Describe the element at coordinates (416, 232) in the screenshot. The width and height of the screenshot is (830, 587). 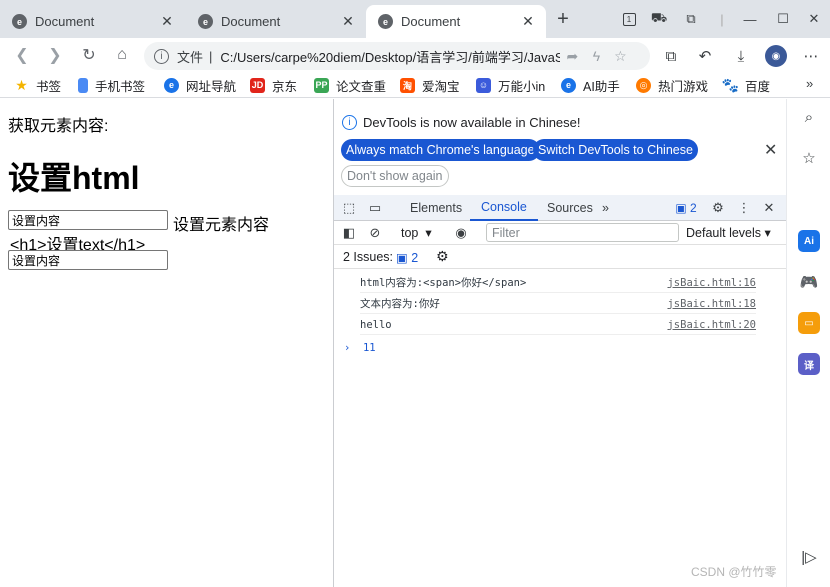
I see `context-select: top ▾` at that location.